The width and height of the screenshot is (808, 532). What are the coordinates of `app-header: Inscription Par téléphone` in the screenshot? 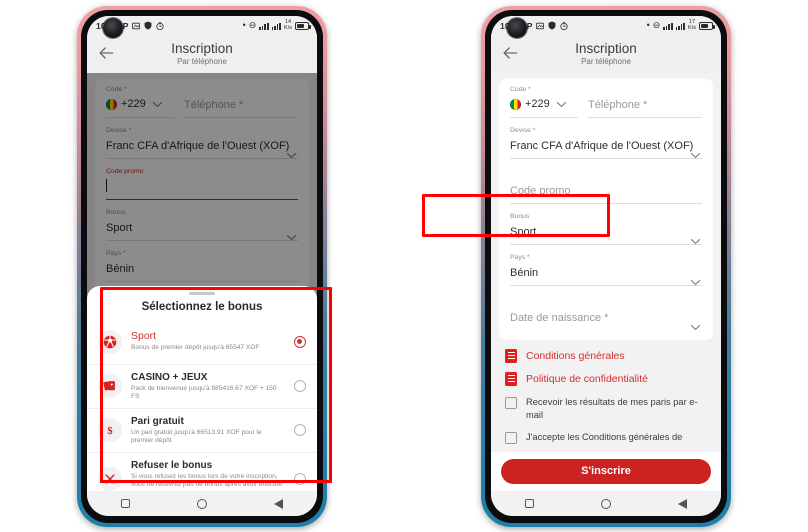 It's located at (606, 54).